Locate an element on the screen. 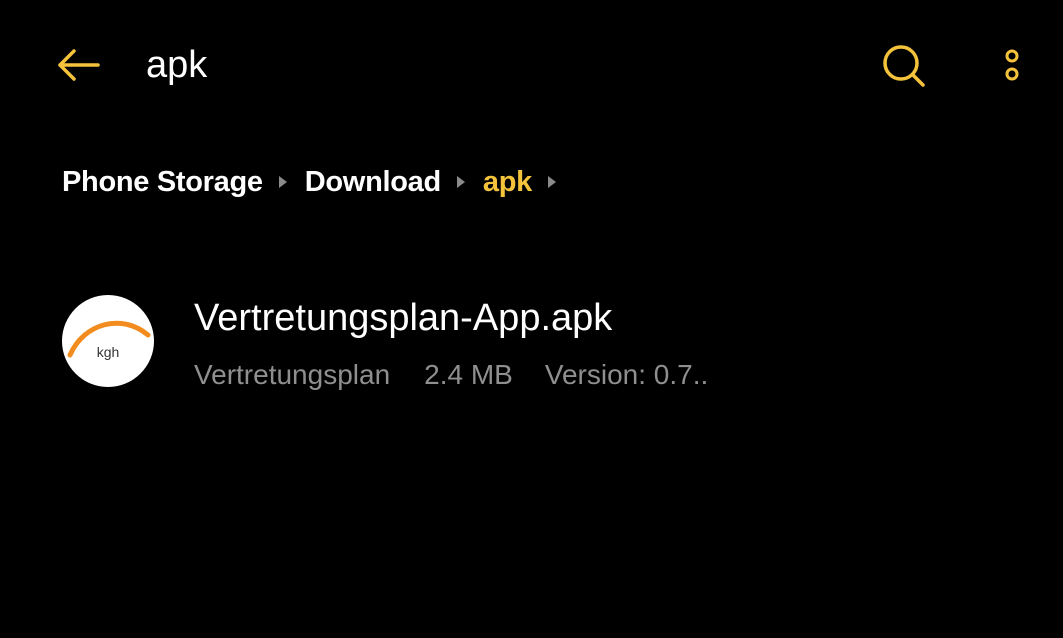  breadcrumb-item-apk: apk is located at coordinates (507, 182).